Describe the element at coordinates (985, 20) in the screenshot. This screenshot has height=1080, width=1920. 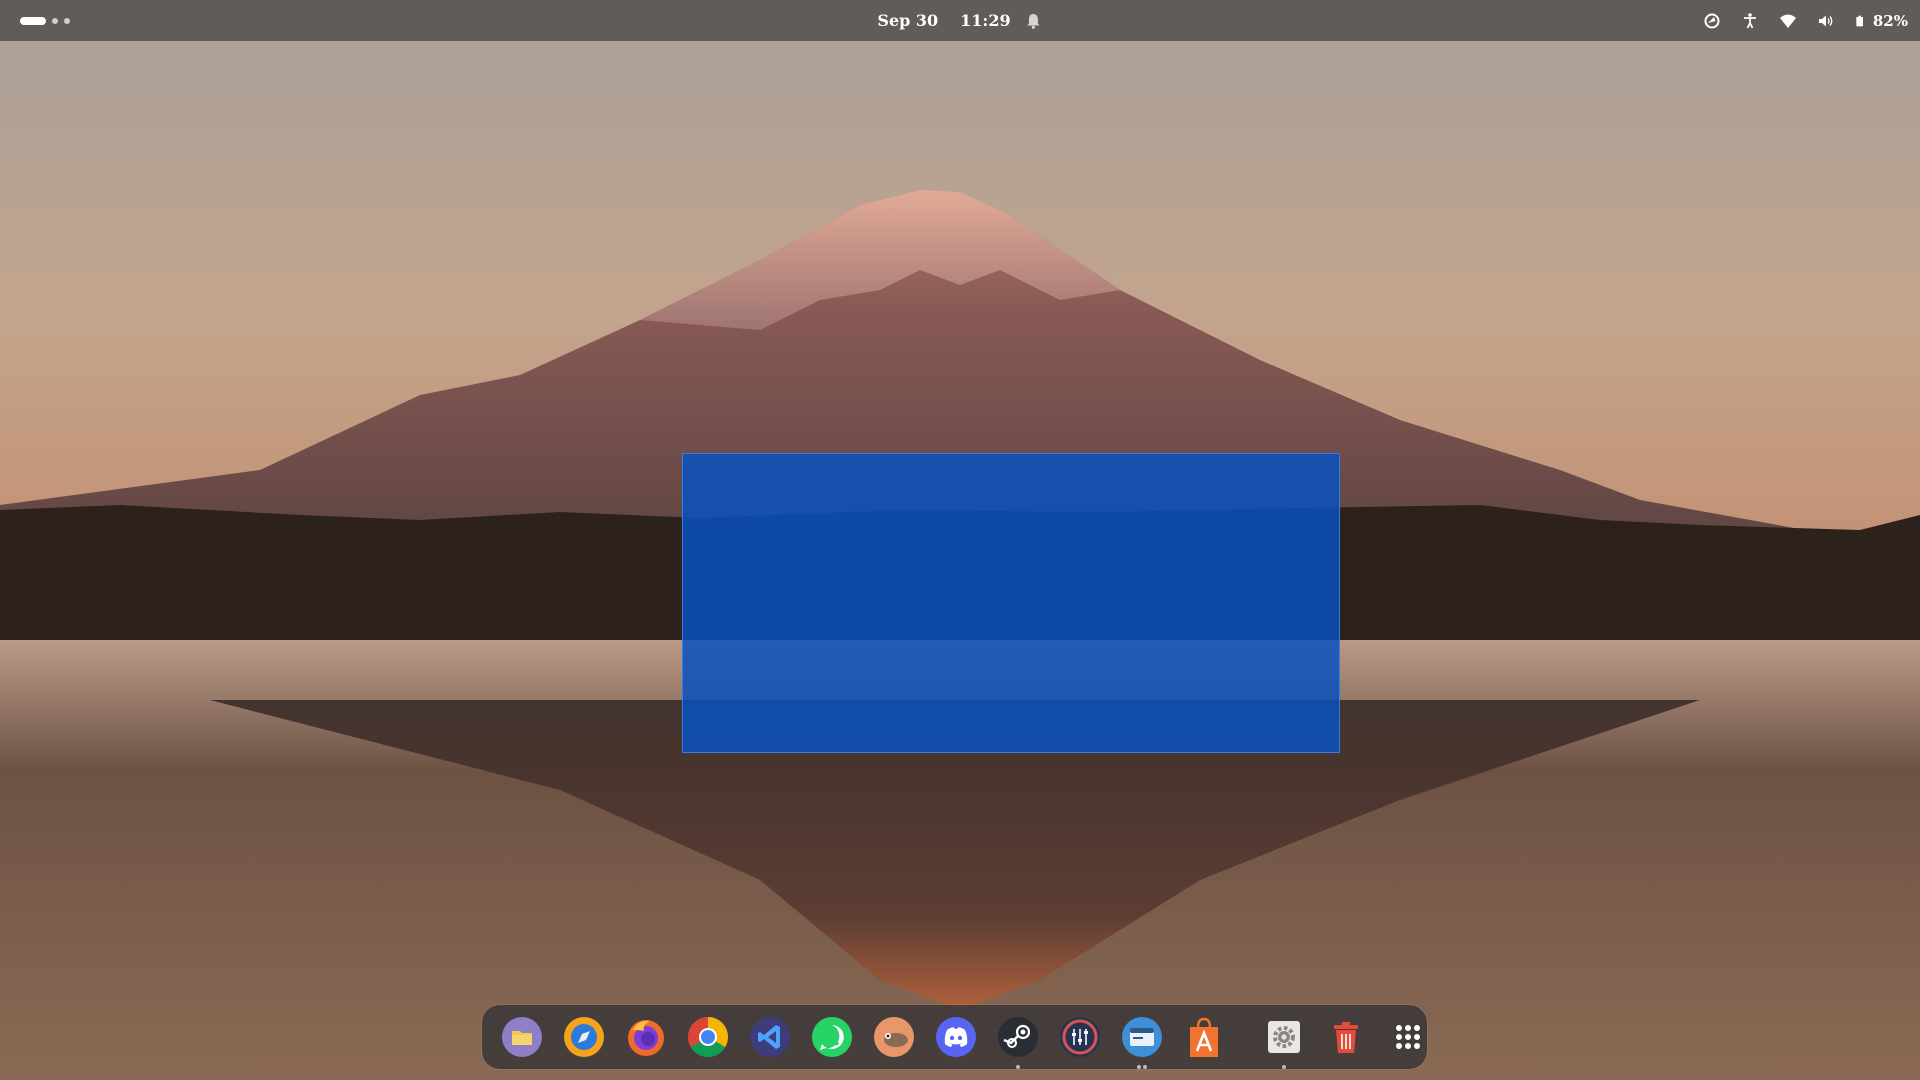
I see `clock-time: 11:29` at that location.